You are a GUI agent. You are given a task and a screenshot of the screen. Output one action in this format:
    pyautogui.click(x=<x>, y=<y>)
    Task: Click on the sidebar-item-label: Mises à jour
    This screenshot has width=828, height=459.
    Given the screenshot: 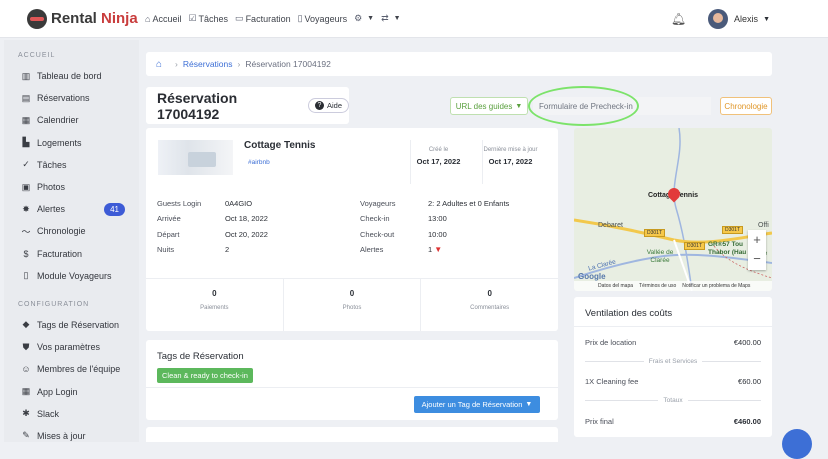 What is the action you would take?
    pyautogui.click(x=61, y=435)
    